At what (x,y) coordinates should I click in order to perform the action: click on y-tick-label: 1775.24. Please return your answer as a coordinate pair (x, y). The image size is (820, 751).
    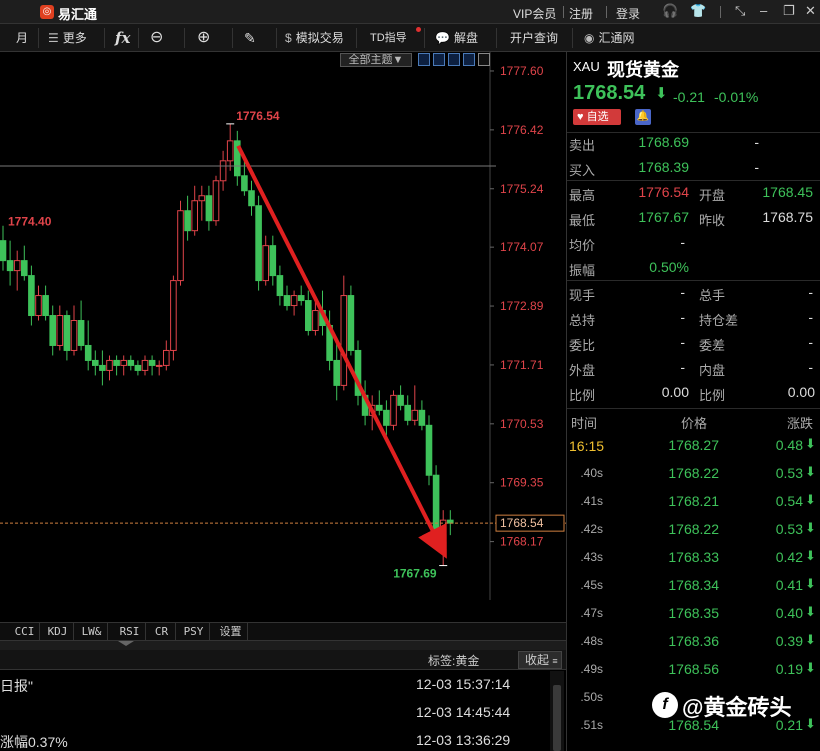
    Looking at the image, I should click on (522, 189).